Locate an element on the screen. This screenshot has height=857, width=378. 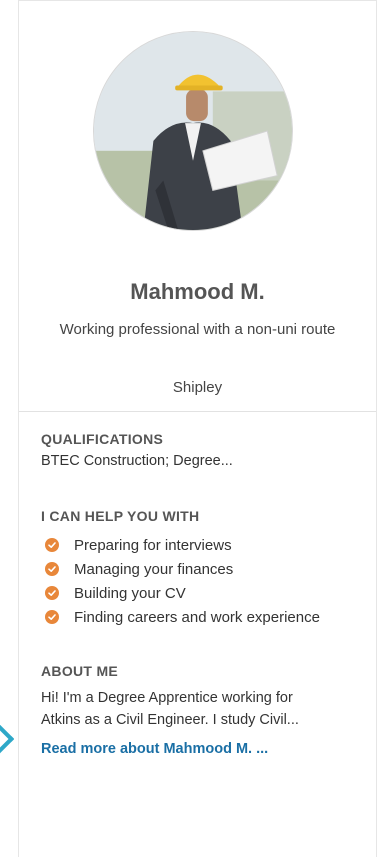
help-item: Managing your finances is located at coordinates (180, 569).